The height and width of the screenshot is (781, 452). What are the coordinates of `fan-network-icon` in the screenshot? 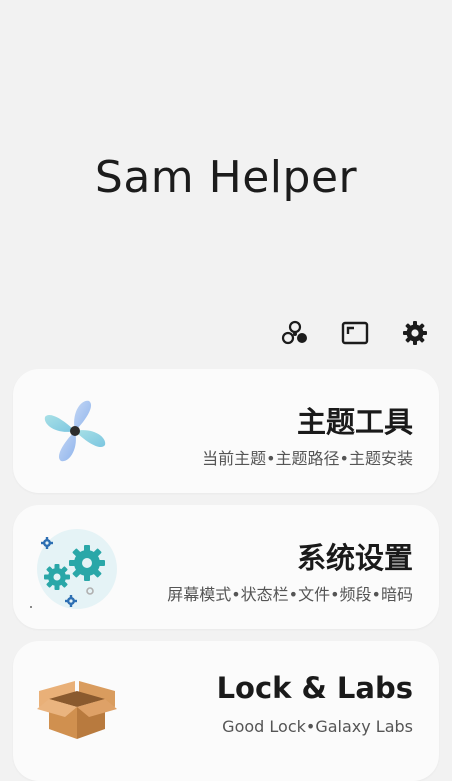 It's located at (295, 333).